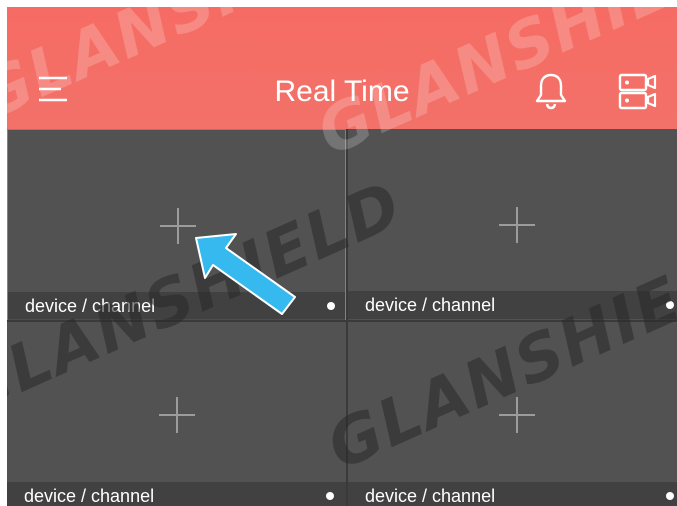 This screenshot has height=506, width=677. I want to click on device-manager-button, so click(638, 92).